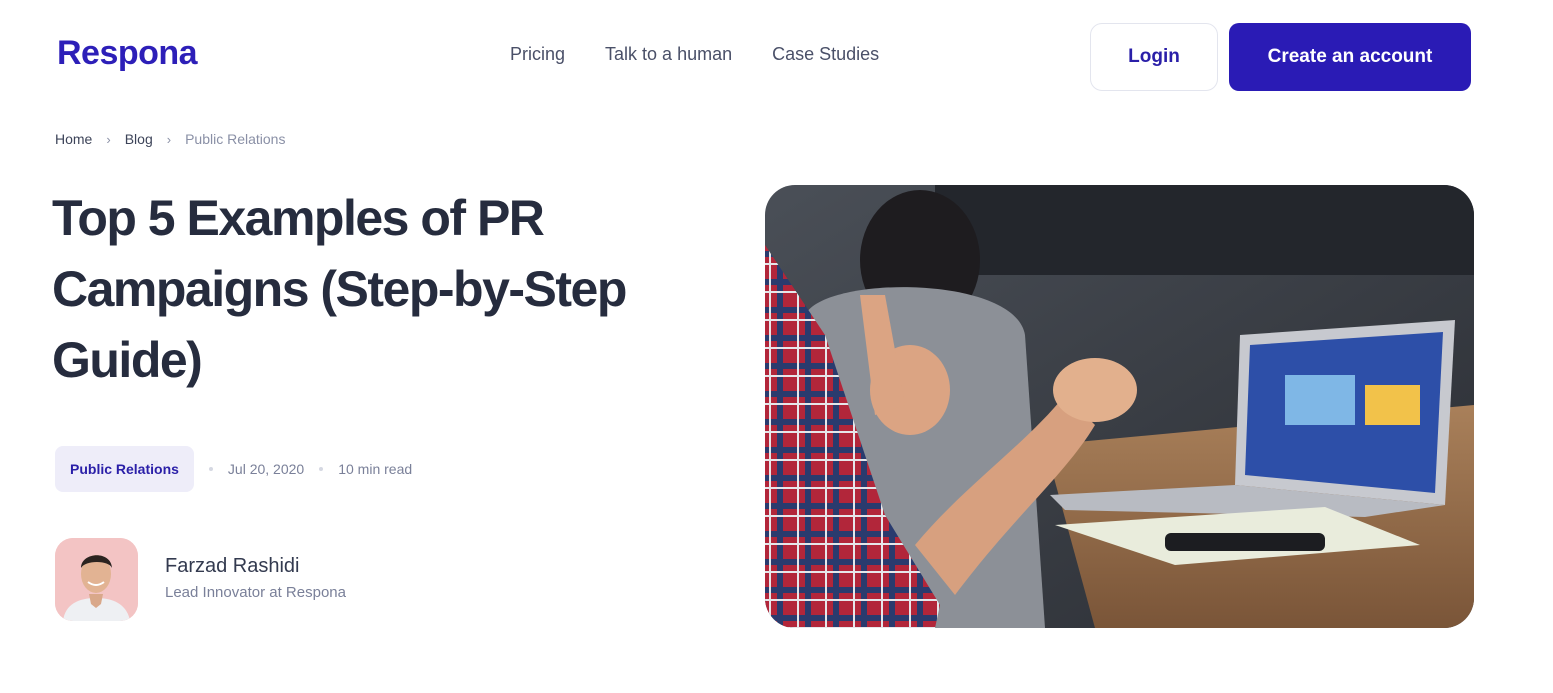 The height and width of the screenshot is (693, 1553). Describe the element at coordinates (124, 469) in the screenshot. I see `category-tag: Public Relations` at that location.